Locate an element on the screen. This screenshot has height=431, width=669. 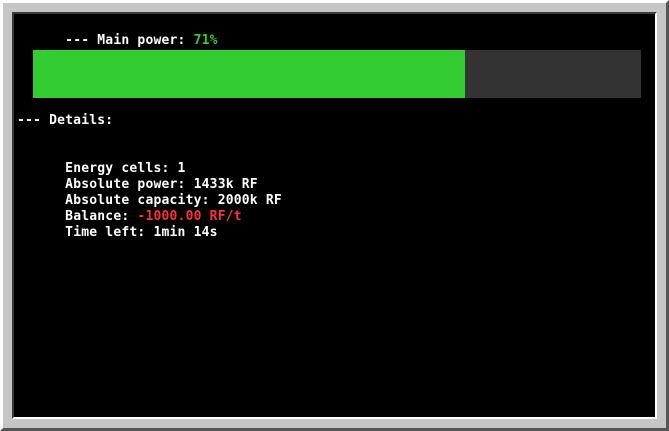
detail-row-balance: Balance: -1000.00 RF/t is located at coordinates (129, 208).